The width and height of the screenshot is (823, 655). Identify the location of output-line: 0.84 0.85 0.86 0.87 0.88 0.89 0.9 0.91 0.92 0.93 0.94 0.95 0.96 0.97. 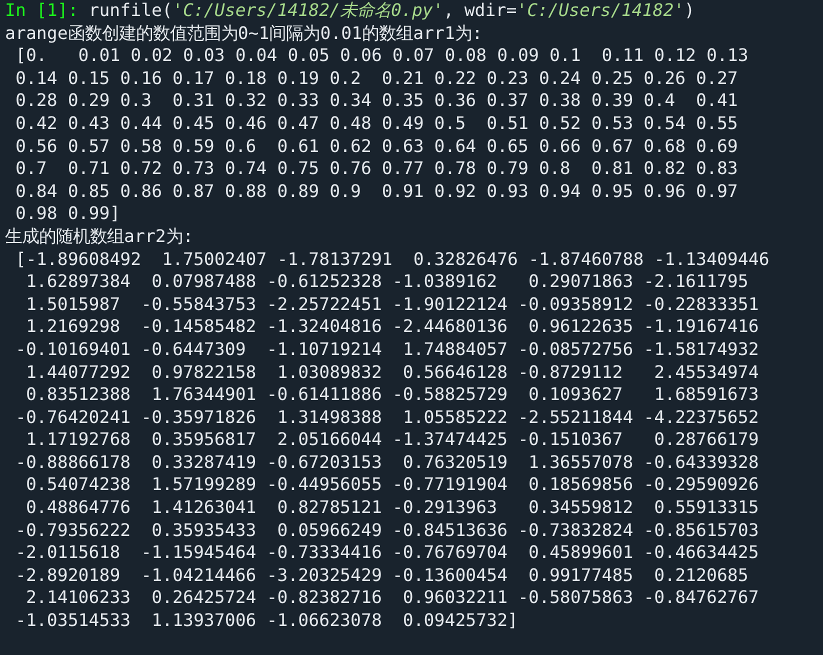
(376, 192).